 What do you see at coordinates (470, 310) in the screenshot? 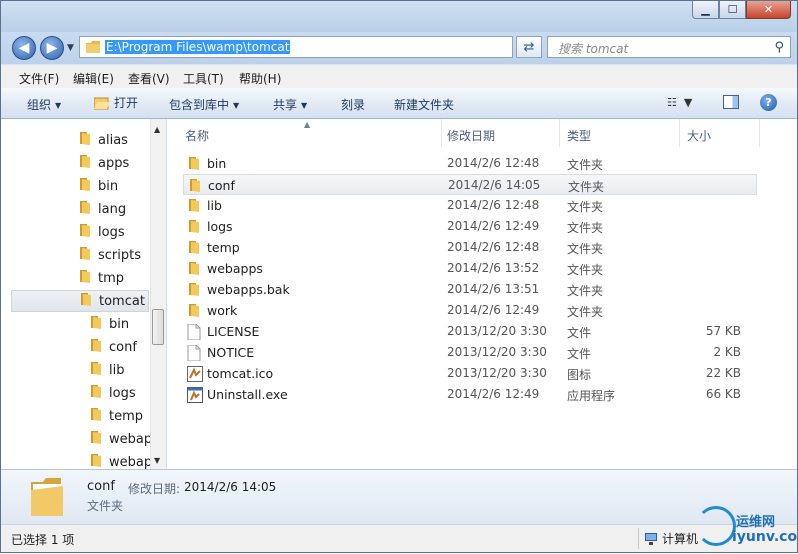
I see `file-row-work: work 2014/2/6 12:49 文件夹` at bounding box center [470, 310].